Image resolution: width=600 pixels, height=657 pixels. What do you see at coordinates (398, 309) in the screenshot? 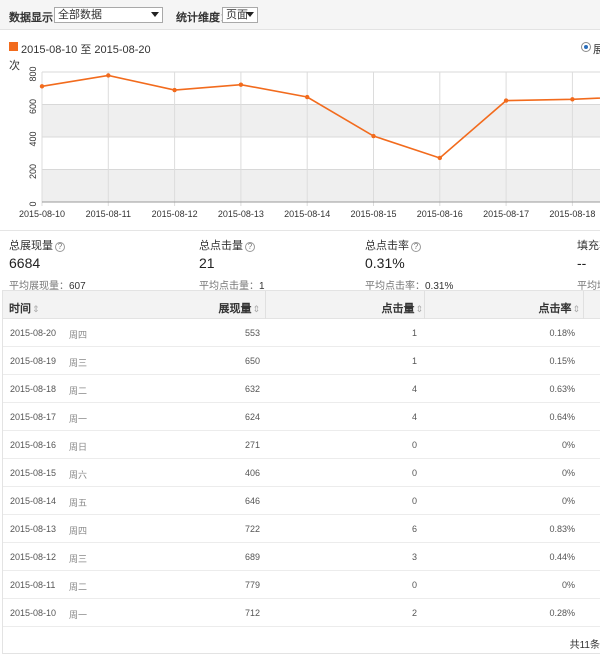
I see `col-clicks-label: 点击量` at bounding box center [398, 309].